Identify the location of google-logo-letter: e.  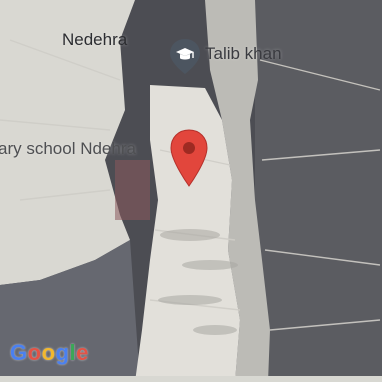
(82, 352).